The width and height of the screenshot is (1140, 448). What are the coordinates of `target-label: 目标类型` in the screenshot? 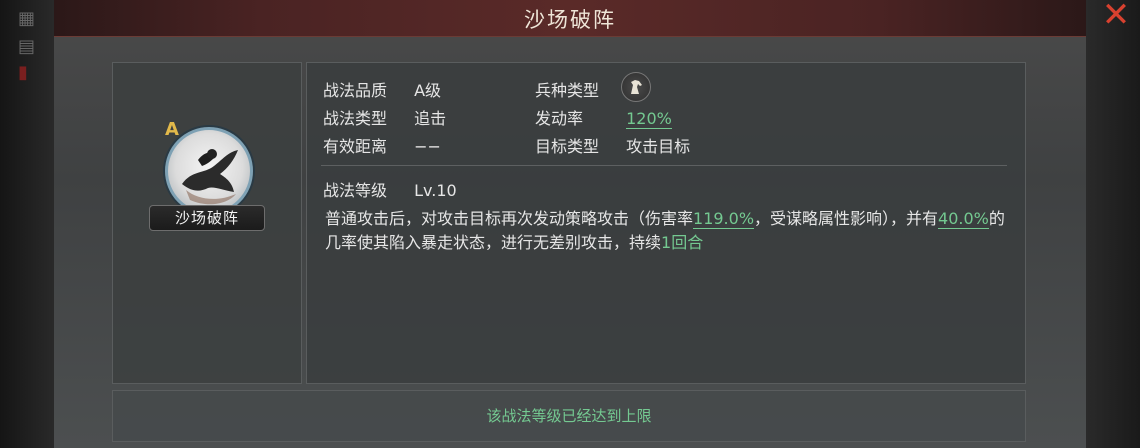 It's located at (567, 146).